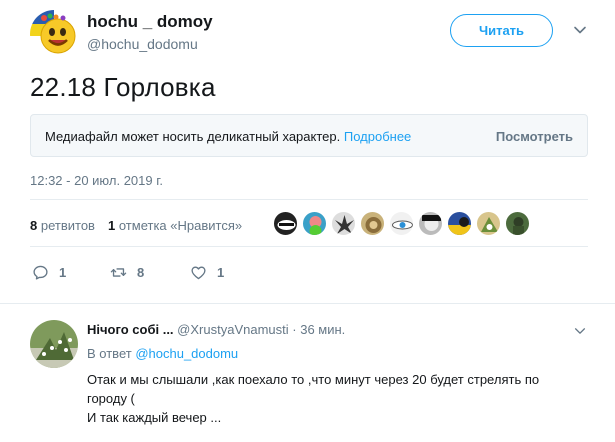 This screenshot has height=442, width=615. I want to click on in-reply-to: В ответ @hochu_dodomu, so click(162, 353).